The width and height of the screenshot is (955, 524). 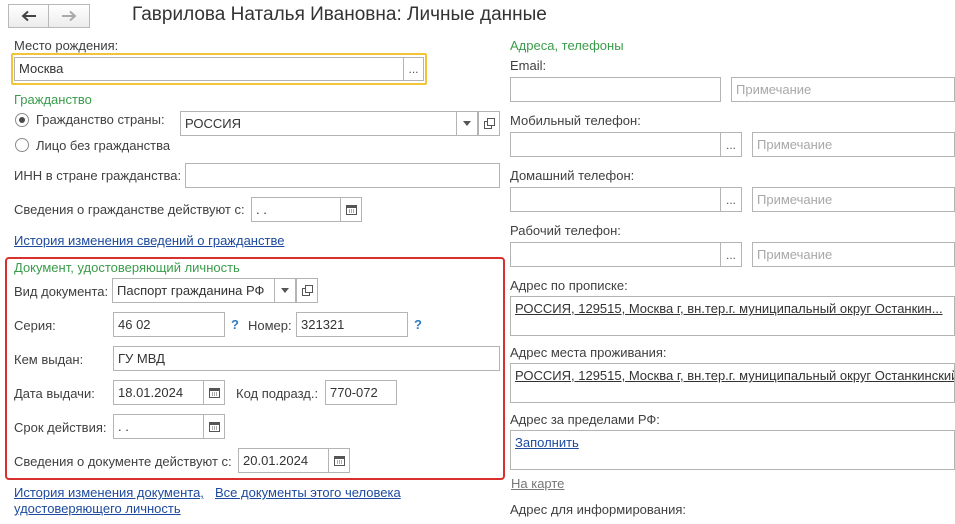 I want to click on doc-history-link: История изменения документа,, so click(x=109, y=492).